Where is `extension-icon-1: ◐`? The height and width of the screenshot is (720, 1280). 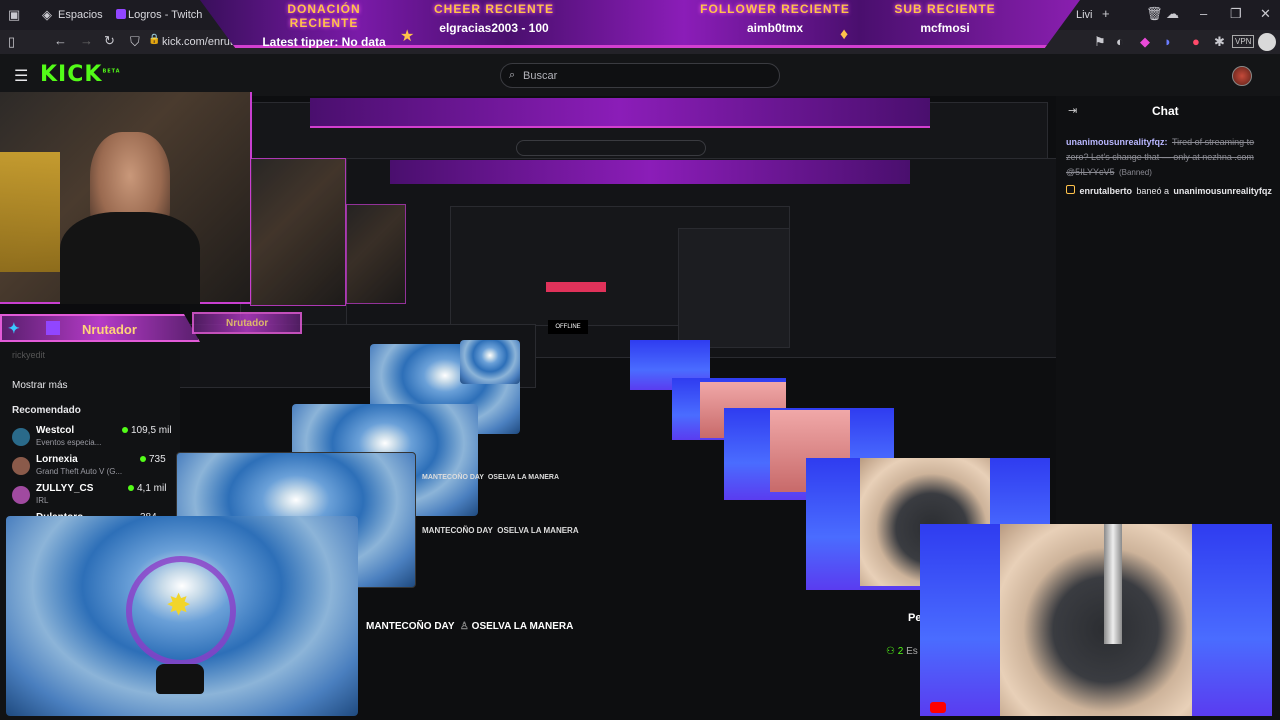
extension-icon-1: ◐ is located at coordinates (1120, 41).